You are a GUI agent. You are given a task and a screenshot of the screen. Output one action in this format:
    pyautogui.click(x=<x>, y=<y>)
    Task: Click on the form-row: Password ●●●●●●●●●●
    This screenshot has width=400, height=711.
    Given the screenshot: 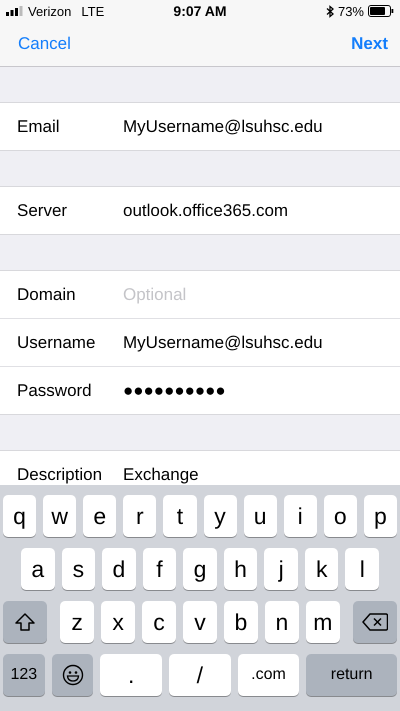 What is the action you would take?
    pyautogui.click(x=200, y=390)
    